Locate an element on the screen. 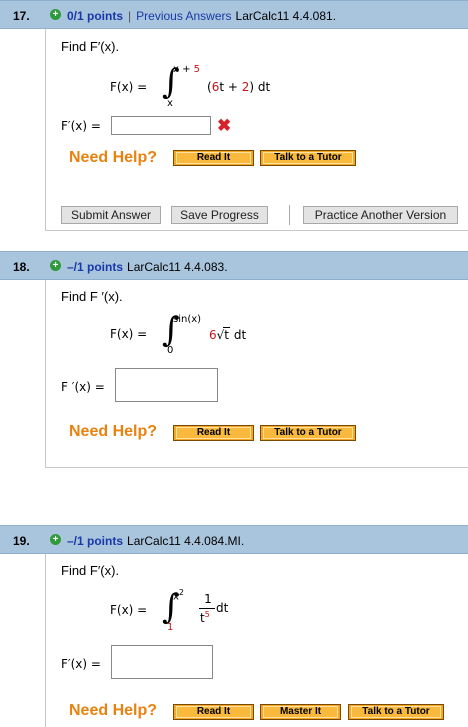  integrand: 6√t dt is located at coordinates (227, 334).